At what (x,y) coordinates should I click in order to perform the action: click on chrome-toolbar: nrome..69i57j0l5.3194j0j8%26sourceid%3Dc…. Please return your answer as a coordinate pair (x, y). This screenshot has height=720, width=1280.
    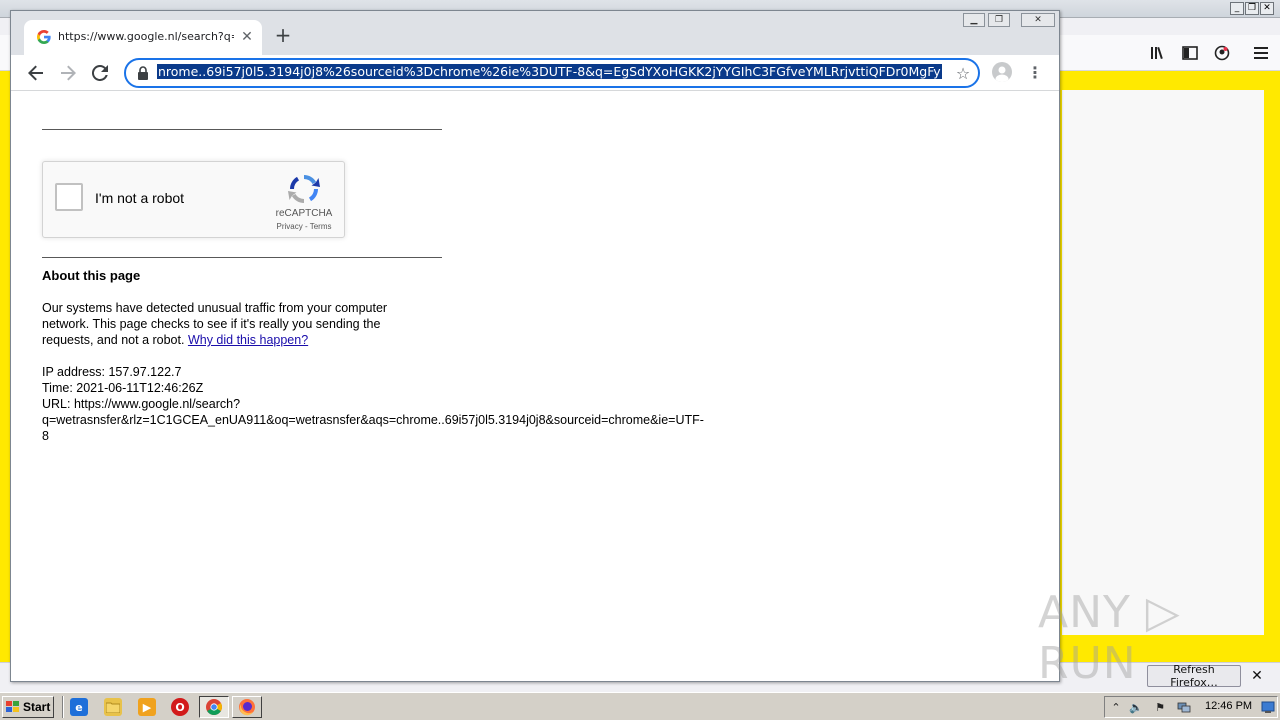
    Looking at the image, I should click on (535, 73).